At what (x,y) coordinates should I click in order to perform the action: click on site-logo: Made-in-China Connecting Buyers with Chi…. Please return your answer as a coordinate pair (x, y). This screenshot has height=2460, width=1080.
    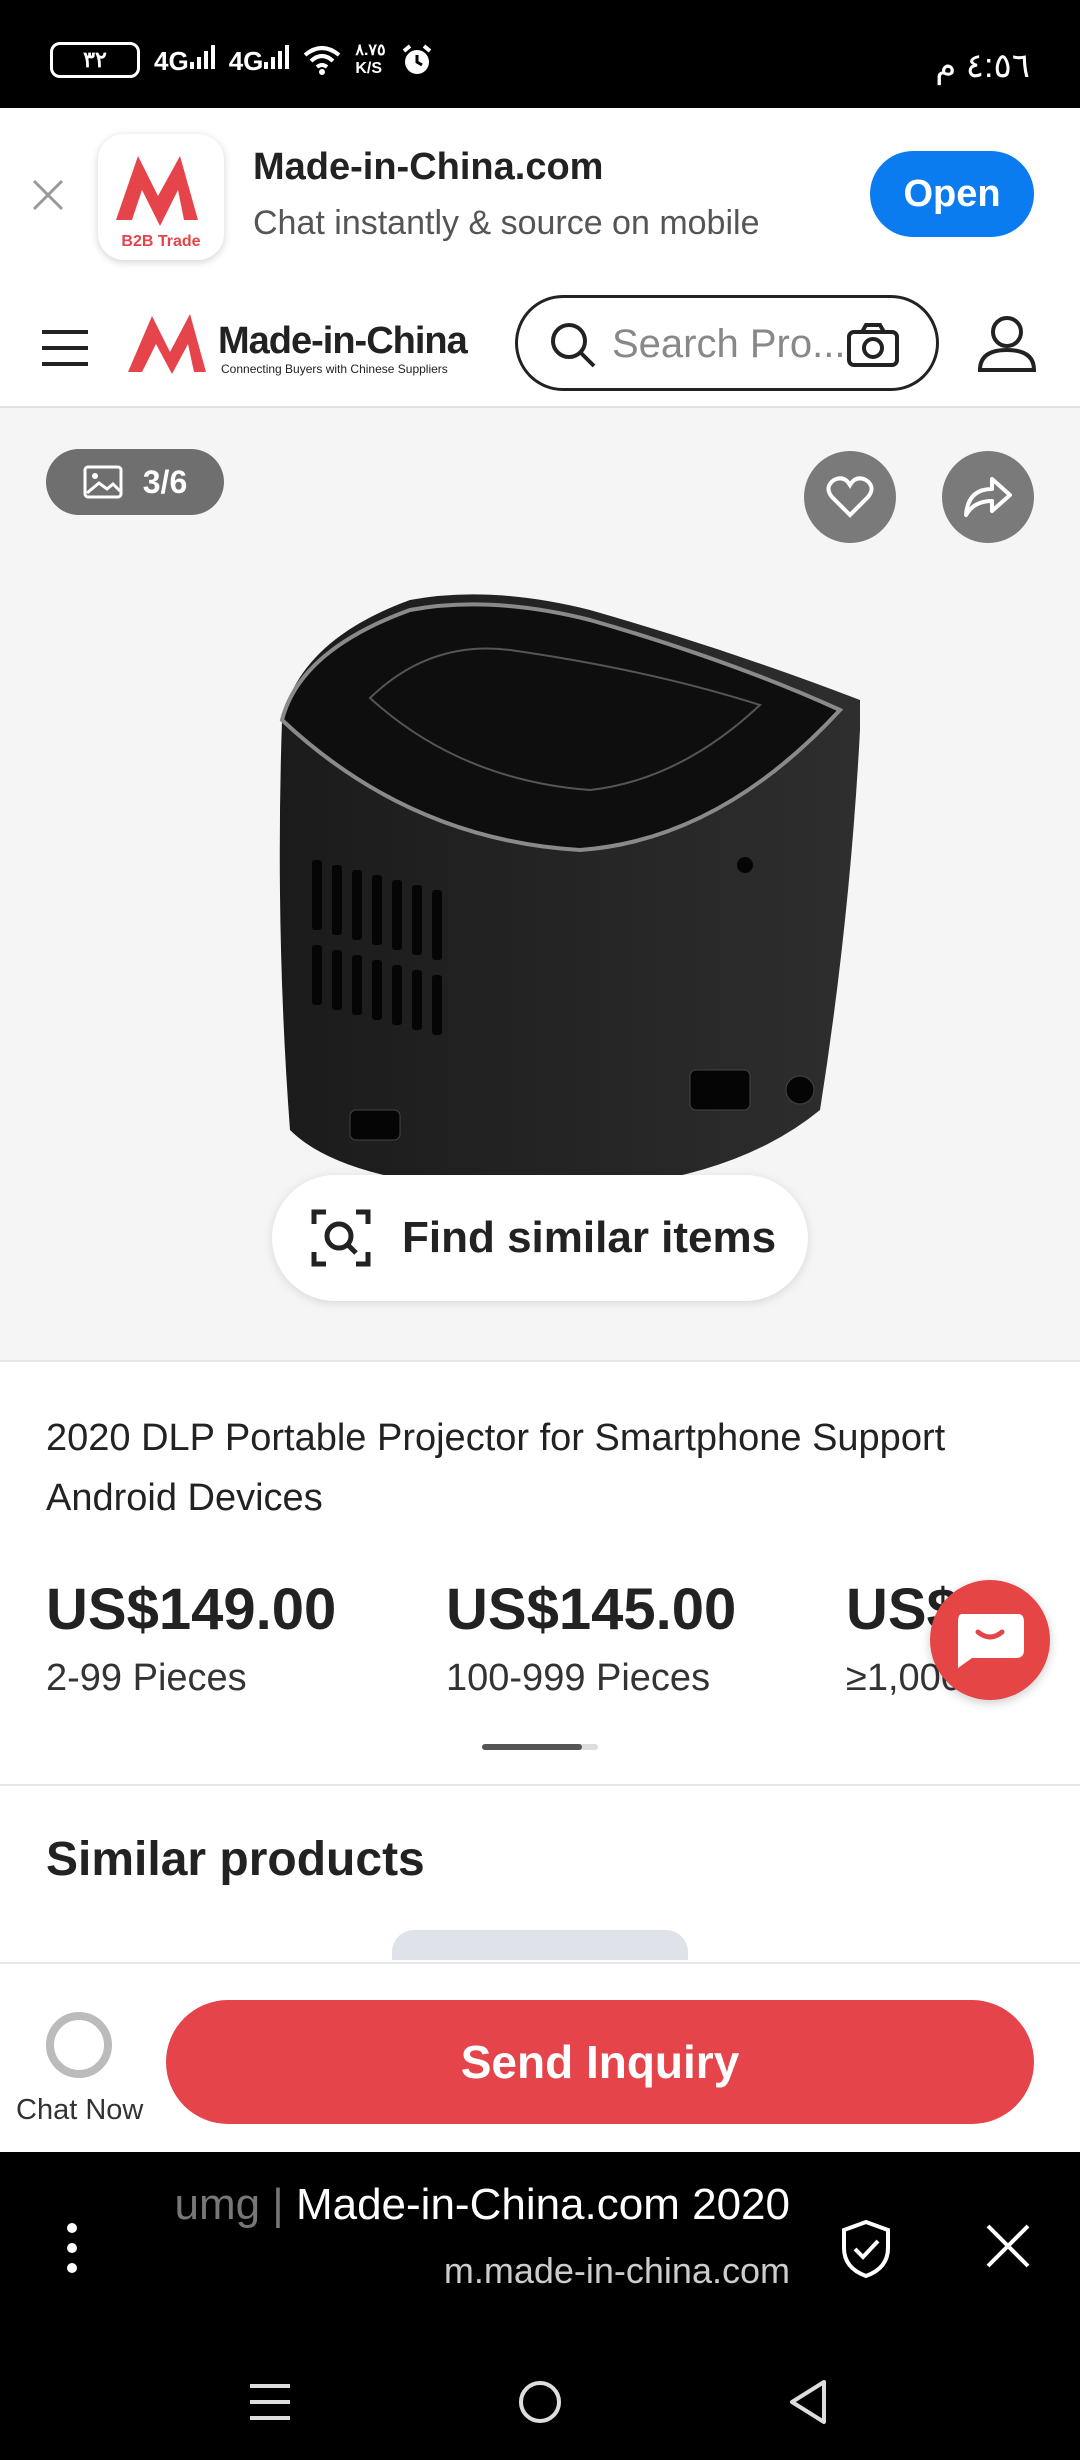
    Looking at the image, I should click on (298, 344).